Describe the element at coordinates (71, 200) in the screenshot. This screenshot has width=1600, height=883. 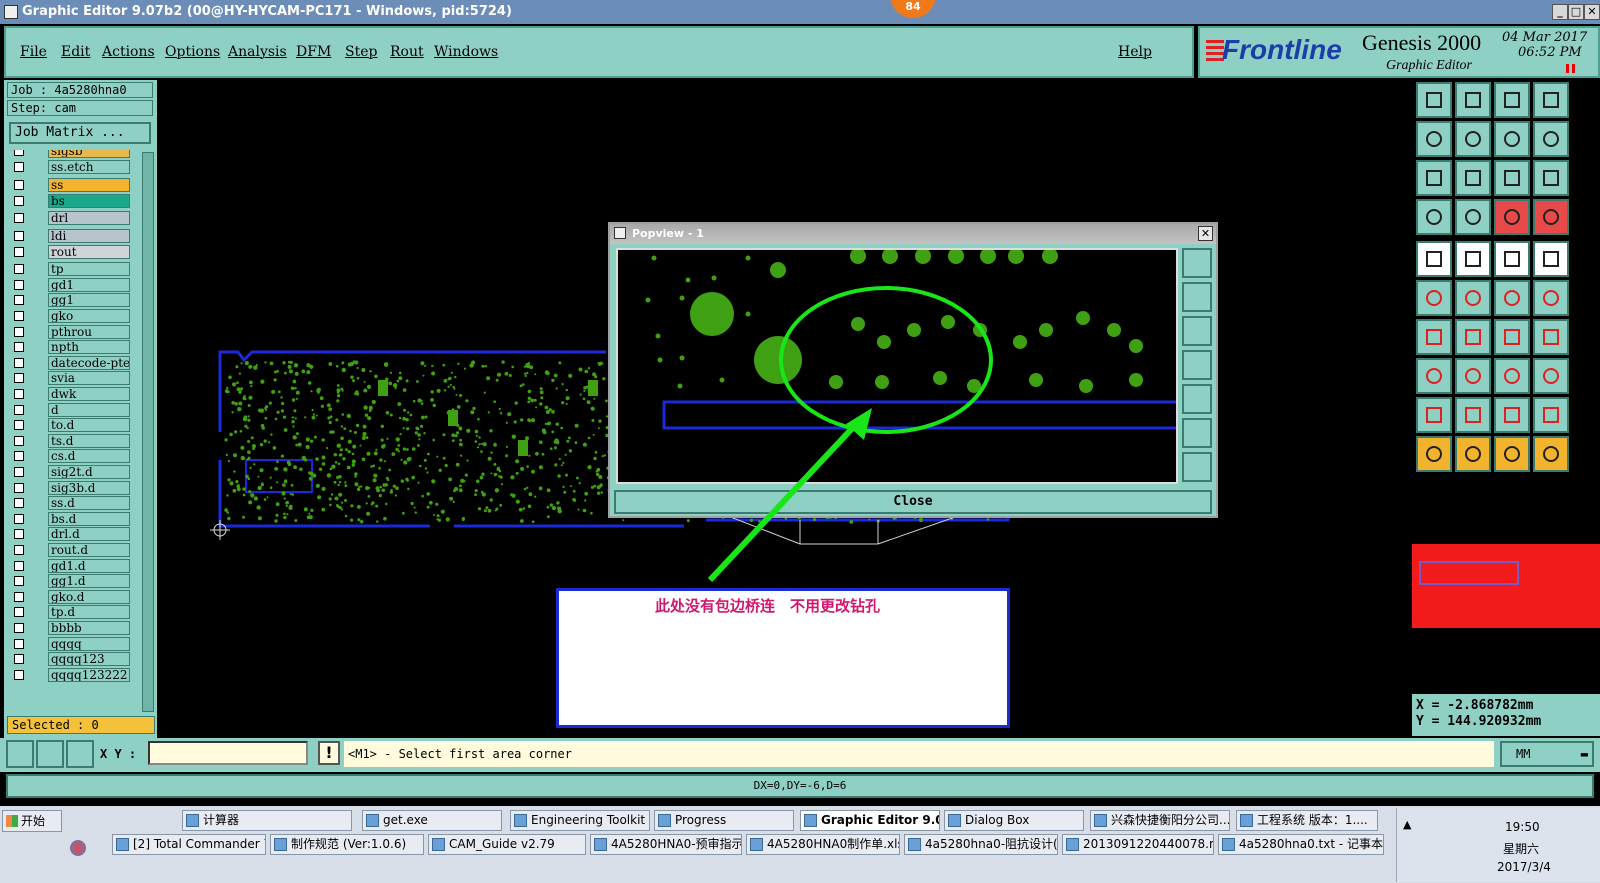
I see `layer-row: bs` at that location.